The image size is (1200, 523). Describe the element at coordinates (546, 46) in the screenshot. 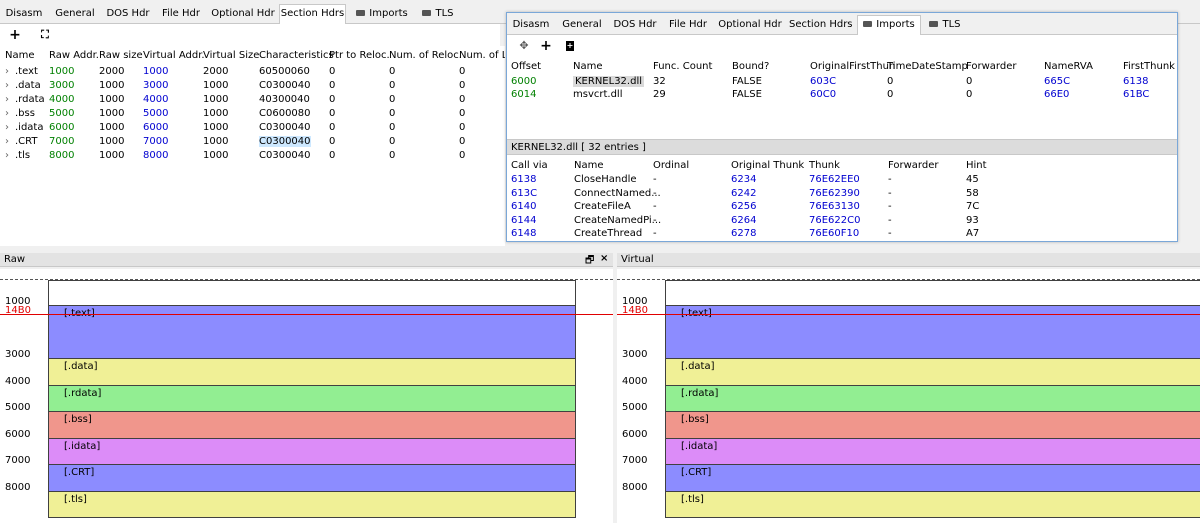

I see `add-import-button: +` at that location.